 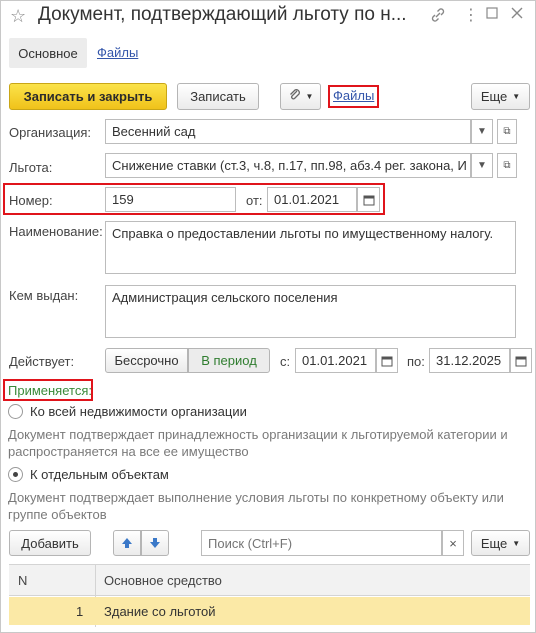 I want to click on arrow-up-icon, so click(x=127, y=543).